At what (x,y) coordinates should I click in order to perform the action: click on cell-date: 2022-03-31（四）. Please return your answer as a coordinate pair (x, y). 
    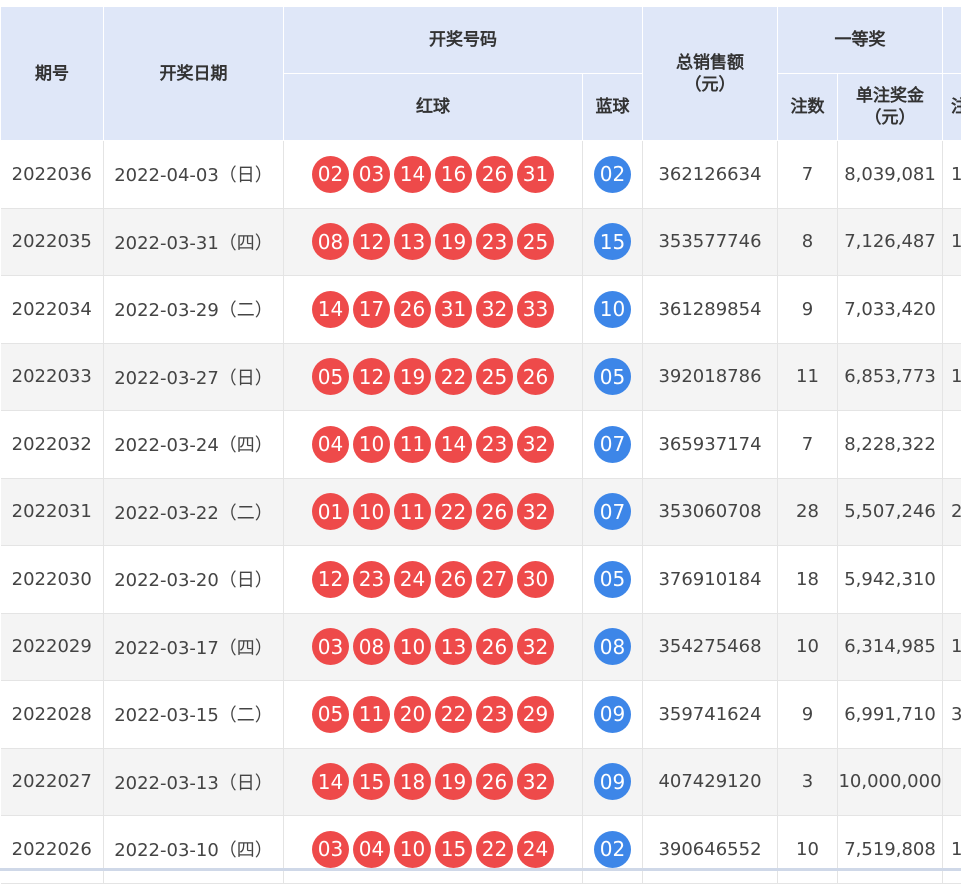
    Looking at the image, I should click on (194, 242).